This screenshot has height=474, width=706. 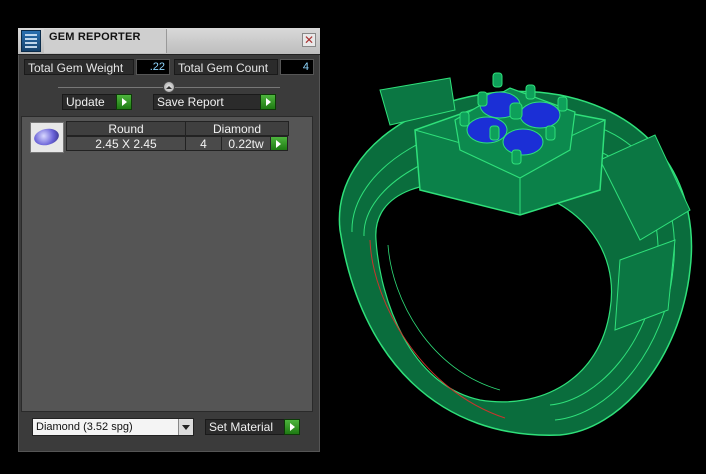 What do you see at coordinates (241, 427) in the screenshot?
I see `set-material-button-label: Set Material` at bounding box center [241, 427].